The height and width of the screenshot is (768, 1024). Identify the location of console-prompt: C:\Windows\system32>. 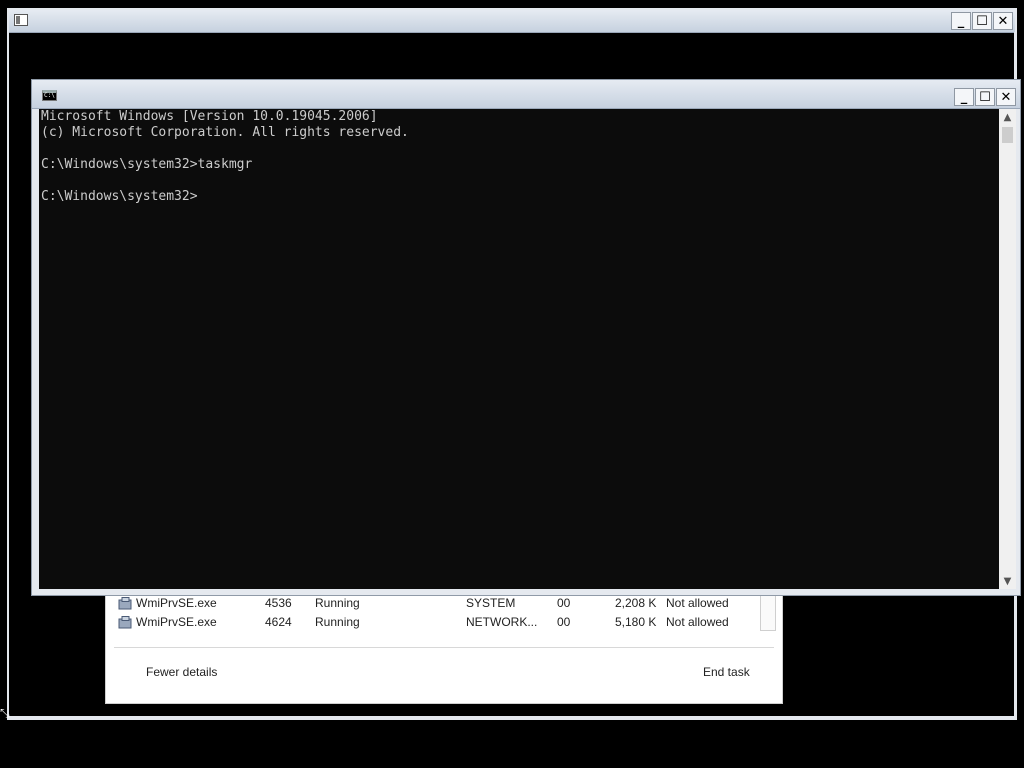
(519, 197).